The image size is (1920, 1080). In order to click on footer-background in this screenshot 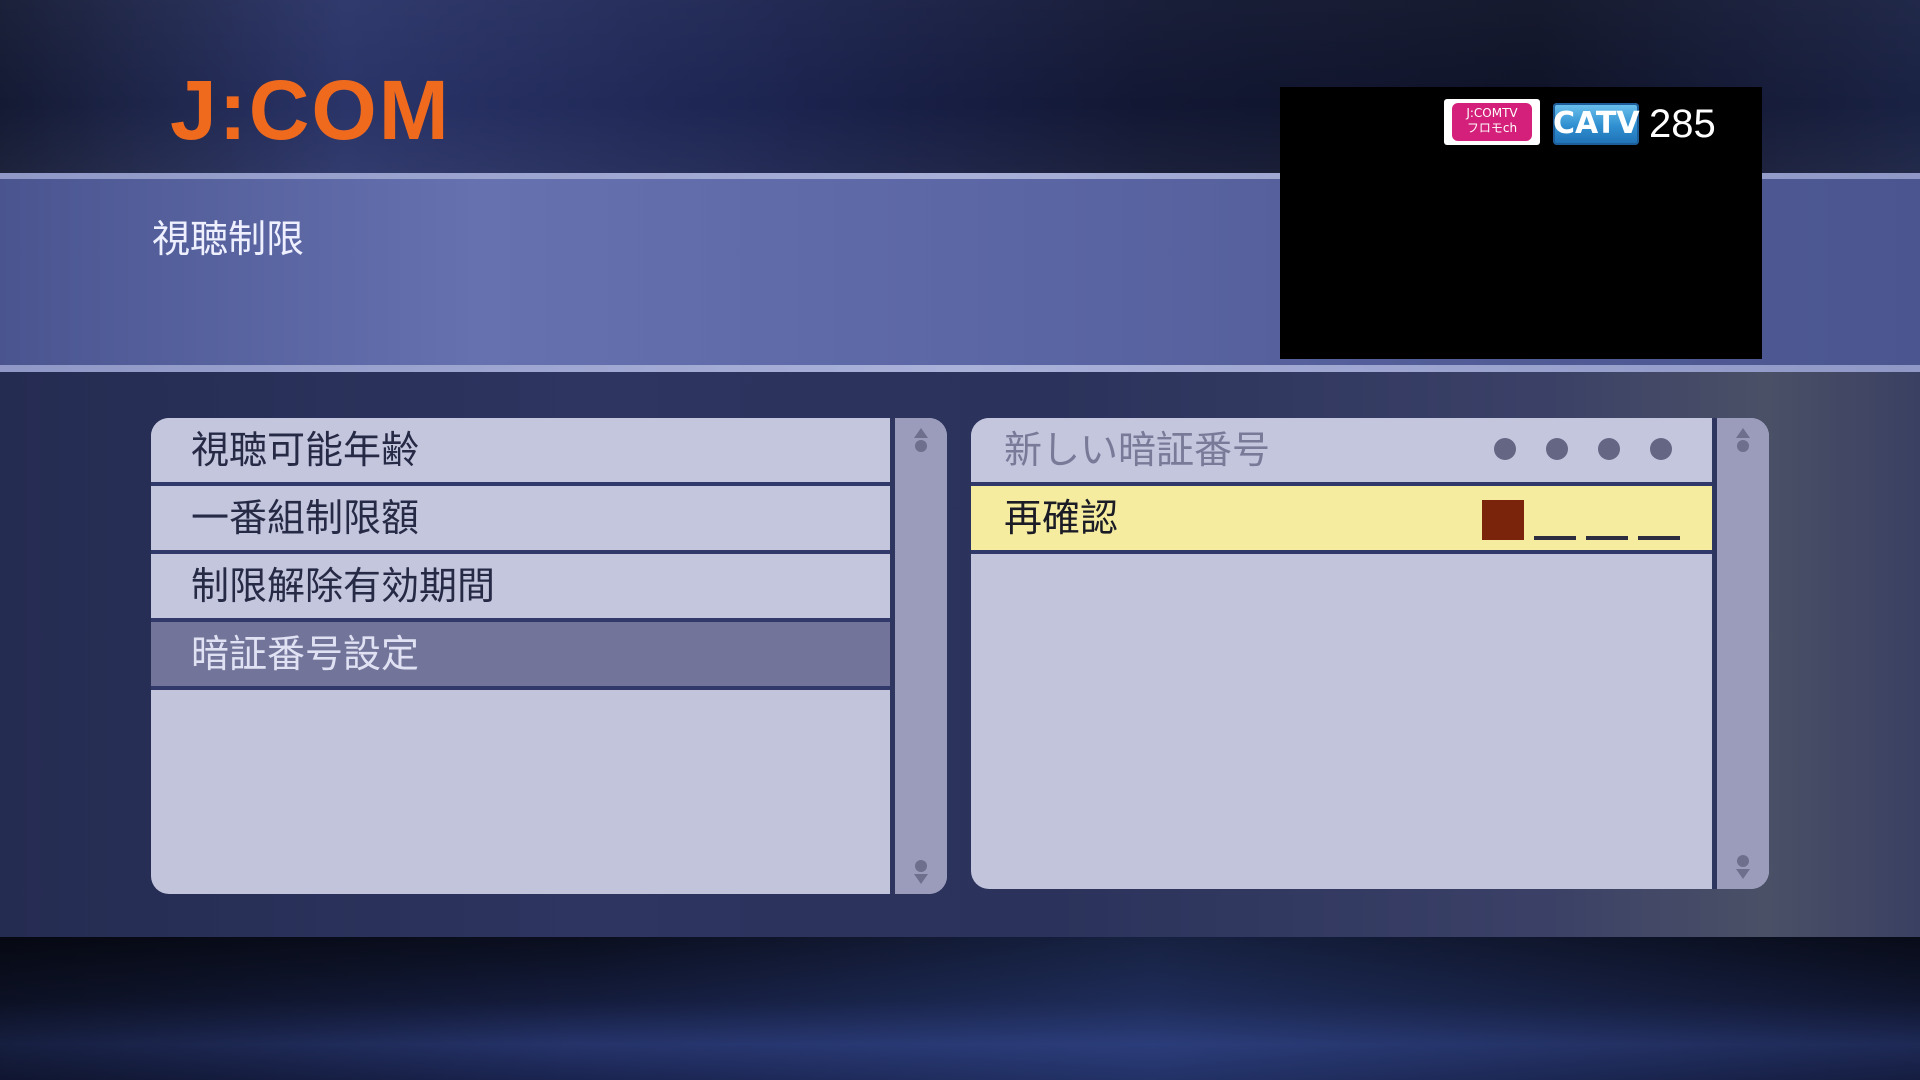, I will do `click(960, 1008)`.